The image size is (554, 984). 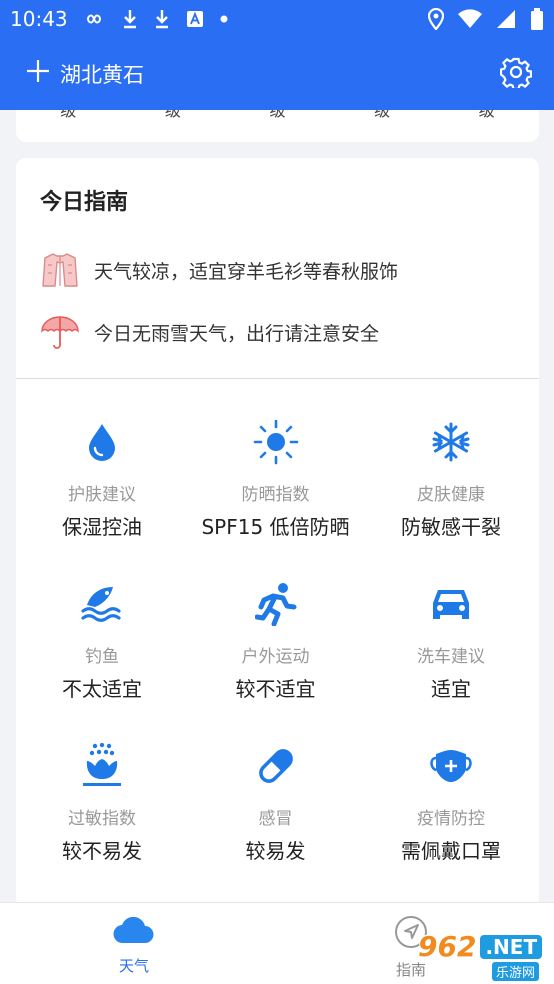 I want to click on weather-tip: 今日无雨雪天气，出行请注意安全, so click(x=209, y=332).